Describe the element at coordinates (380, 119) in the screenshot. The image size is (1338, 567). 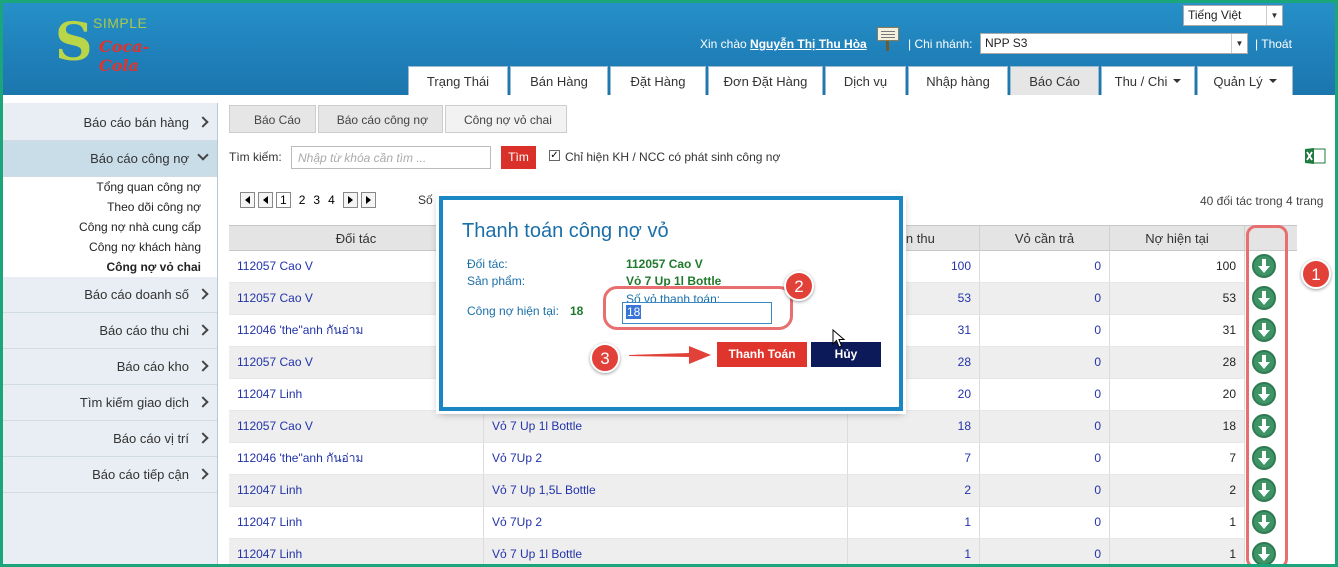
I see `breadcrumb-item: Báo cáo công nợ` at that location.